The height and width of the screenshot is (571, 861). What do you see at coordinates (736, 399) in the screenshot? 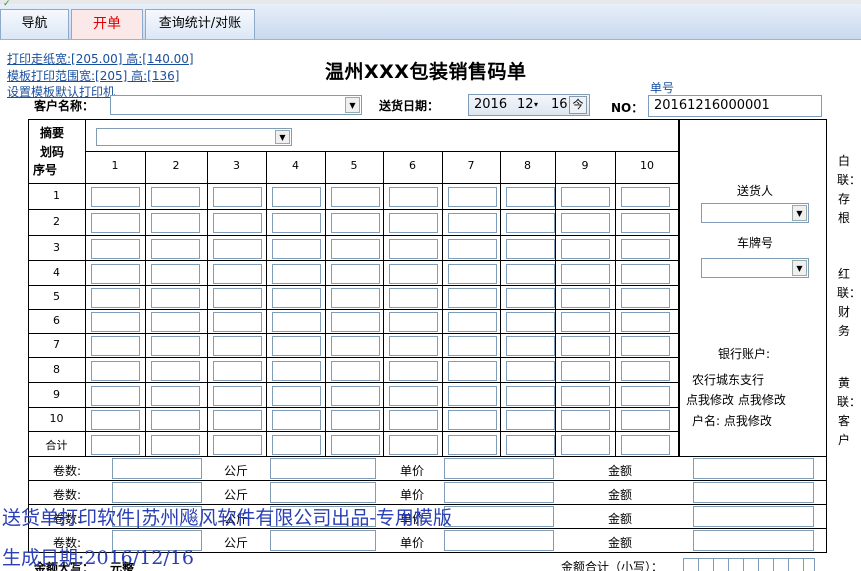
I see `bank-account: 点我修改 点我修改` at bounding box center [736, 399].